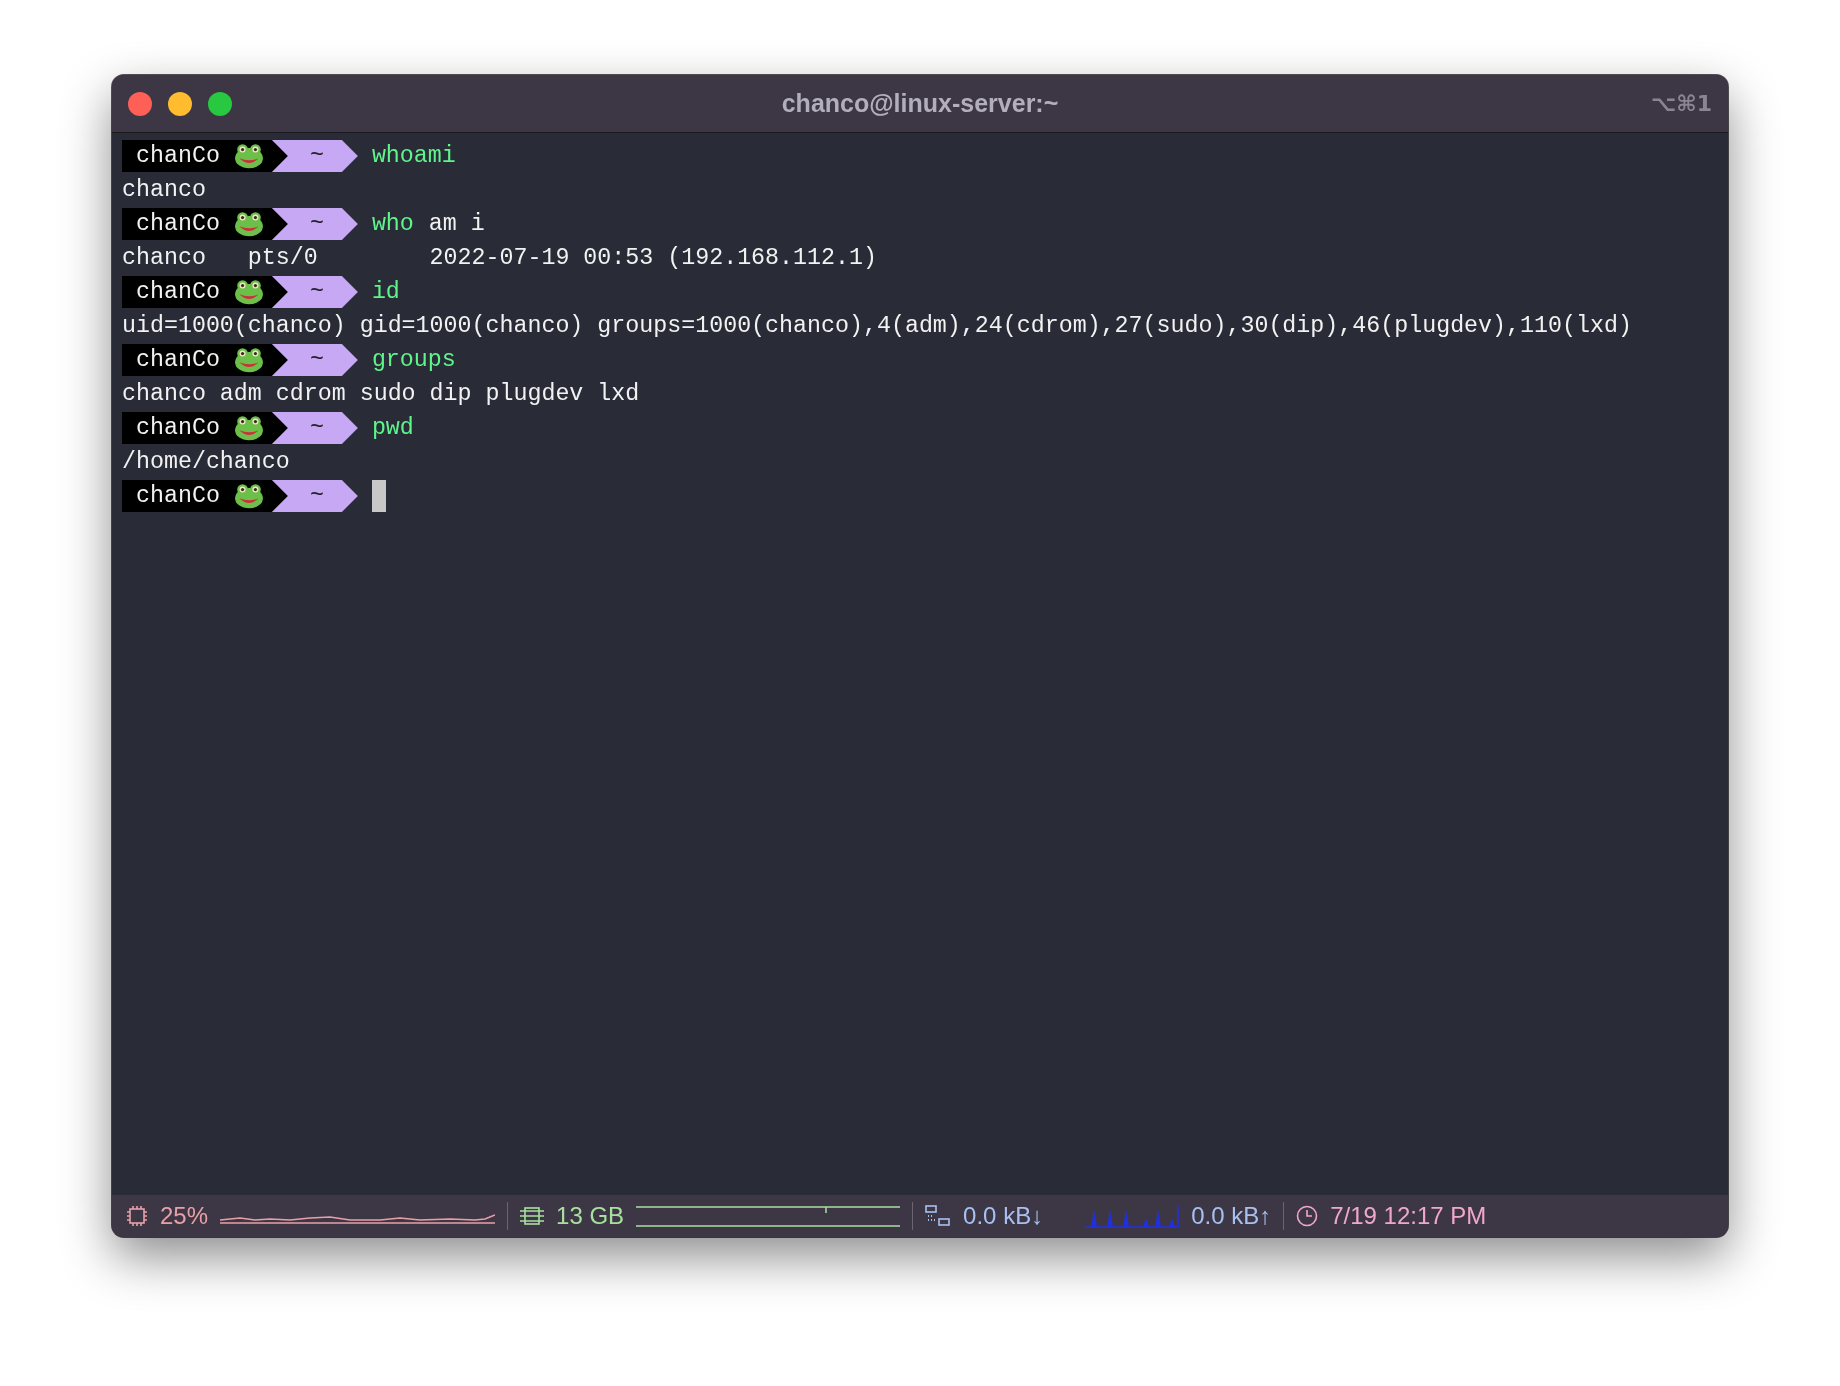  Describe the element at coordinates (499, 258) in the screenshot. I see `output-line: chanco pts/0 2022-07-19 00:53 (192.168.112.1)` at that location.